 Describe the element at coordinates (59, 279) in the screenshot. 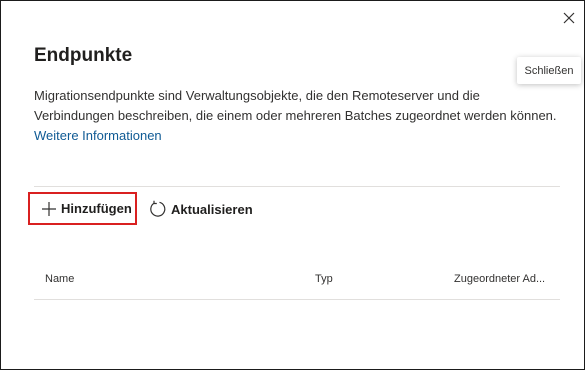

I see `column-header-name: Name` at that location.